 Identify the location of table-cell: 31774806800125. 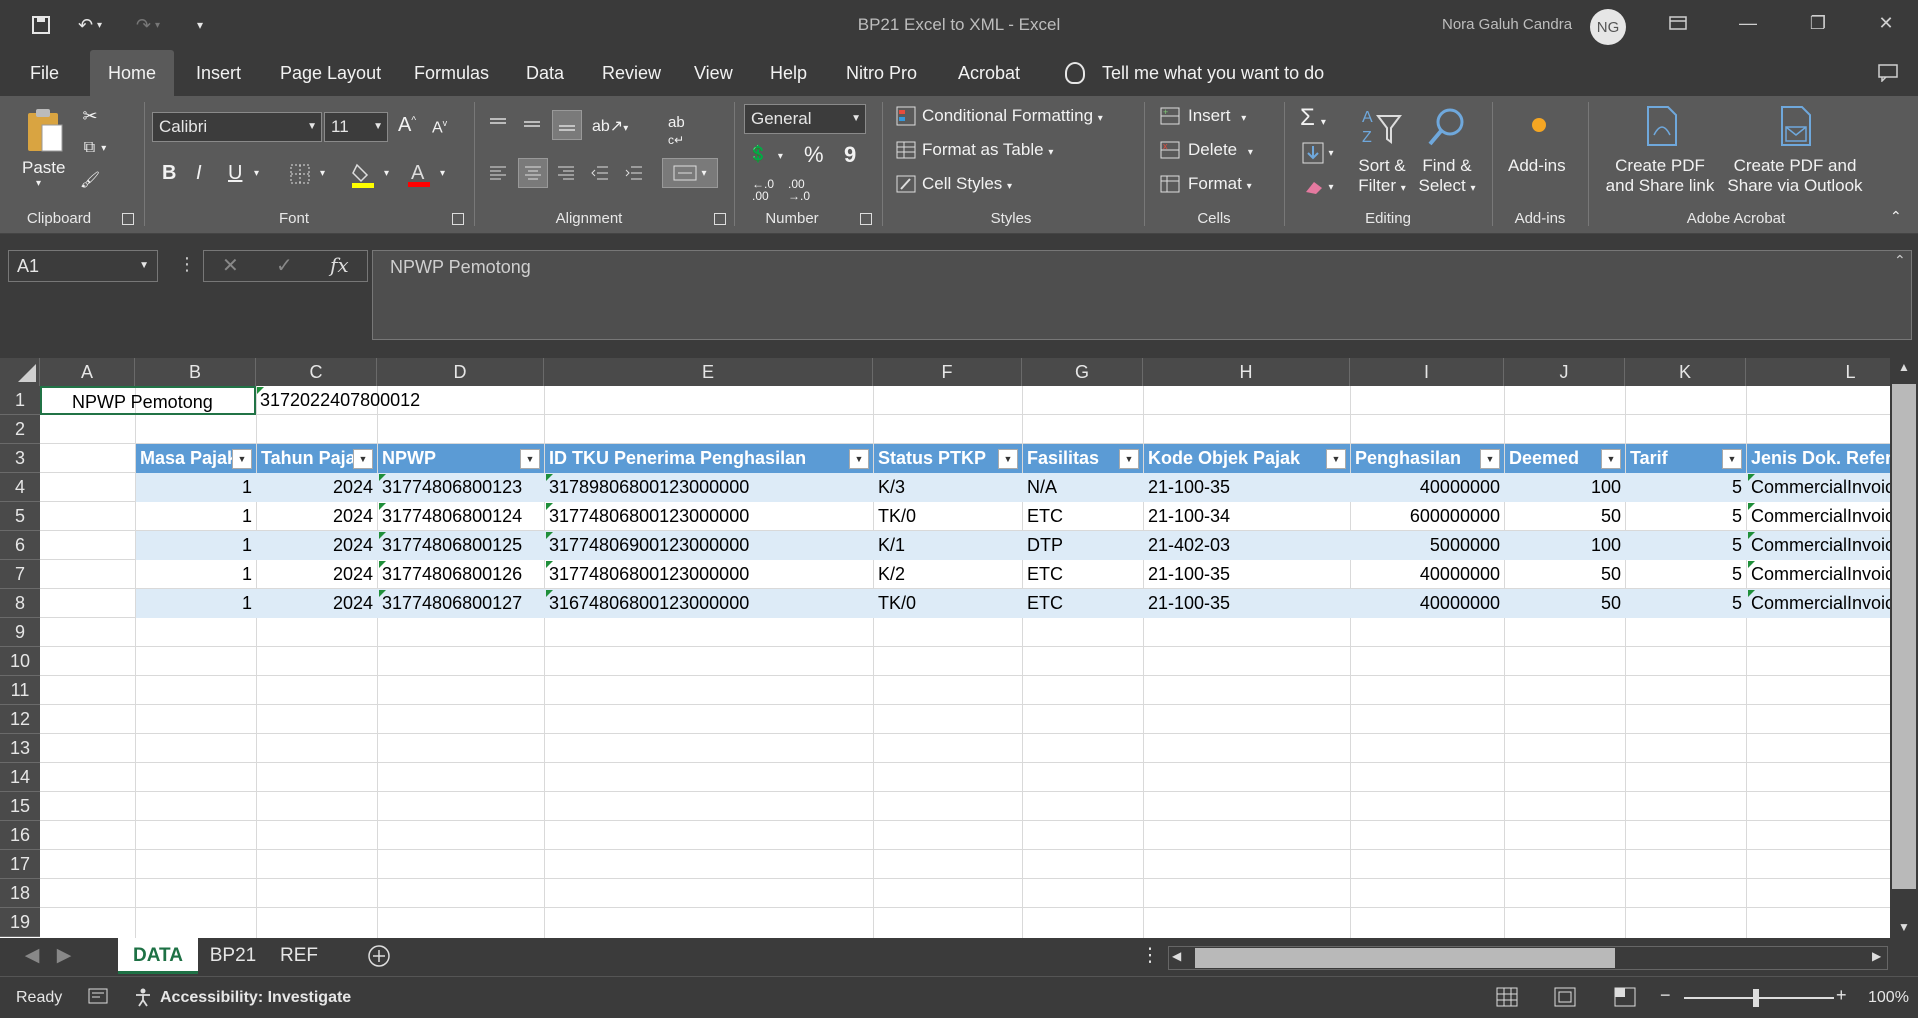
(461, 545).